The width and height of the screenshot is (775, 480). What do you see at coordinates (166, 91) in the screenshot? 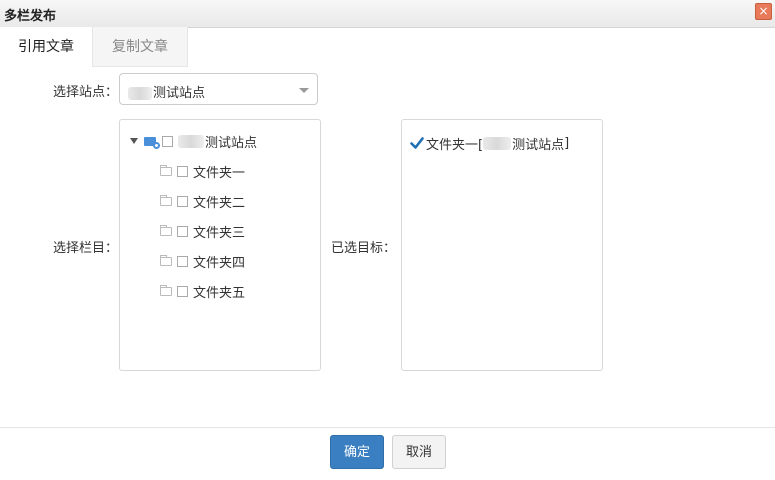
I see `site-select-value: 测试站点` at bounding box center [166, 91].